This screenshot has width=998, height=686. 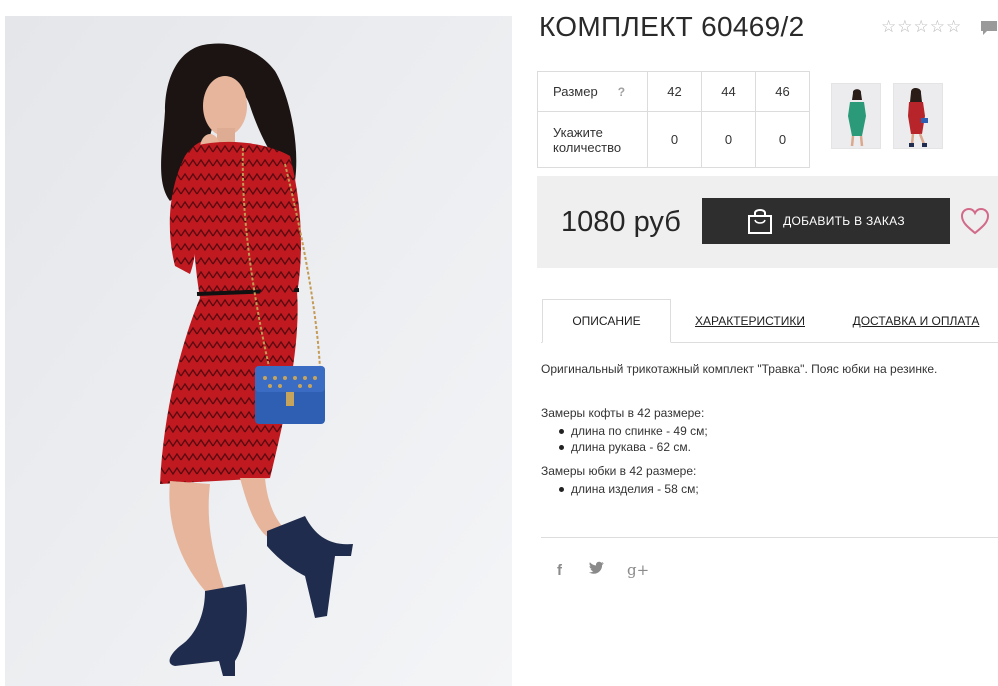 I want to click on list-item: длина по спинке - 49 см;, so click(x=769, y=431).